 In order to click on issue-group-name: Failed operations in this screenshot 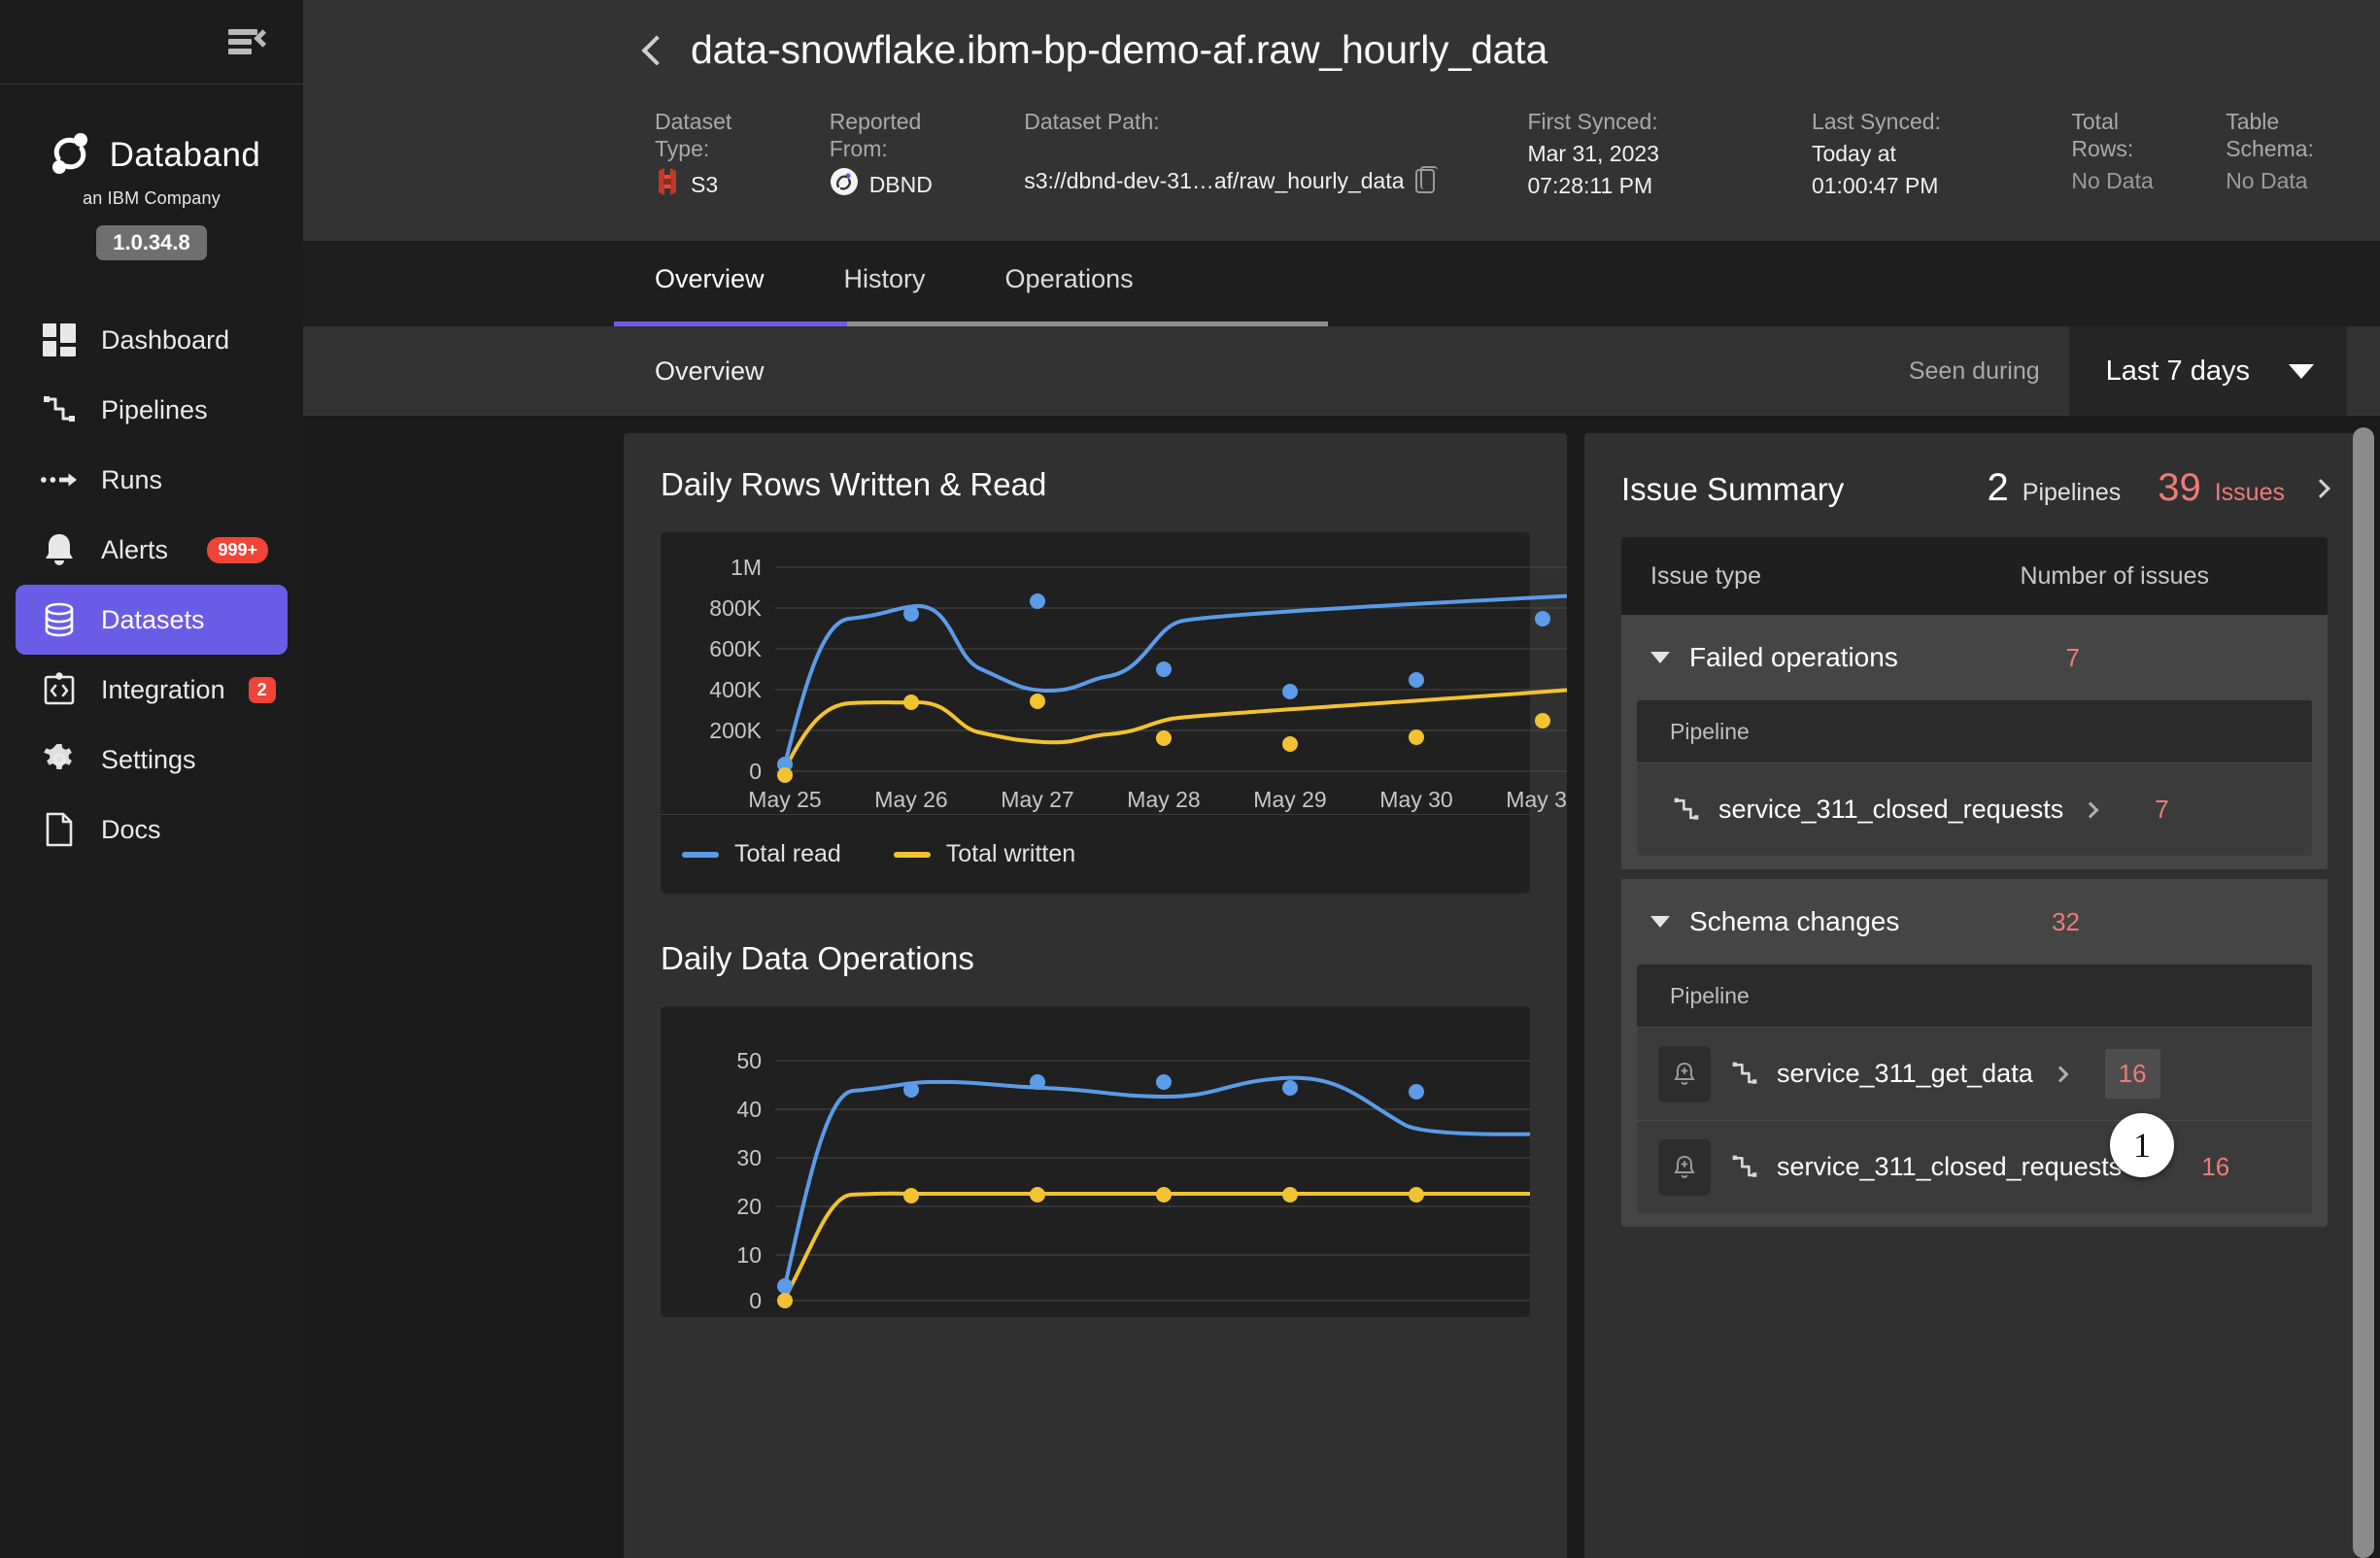, I will do `click(1793, 658)`.